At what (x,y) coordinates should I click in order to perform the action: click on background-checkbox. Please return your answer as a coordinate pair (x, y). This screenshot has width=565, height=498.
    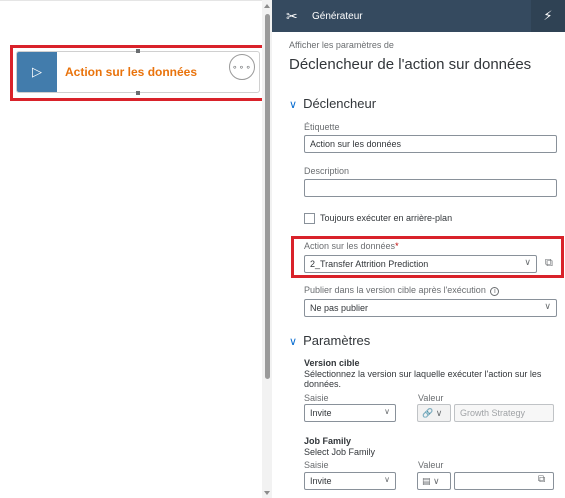
    Looking at the image, I should click on (309, 218).